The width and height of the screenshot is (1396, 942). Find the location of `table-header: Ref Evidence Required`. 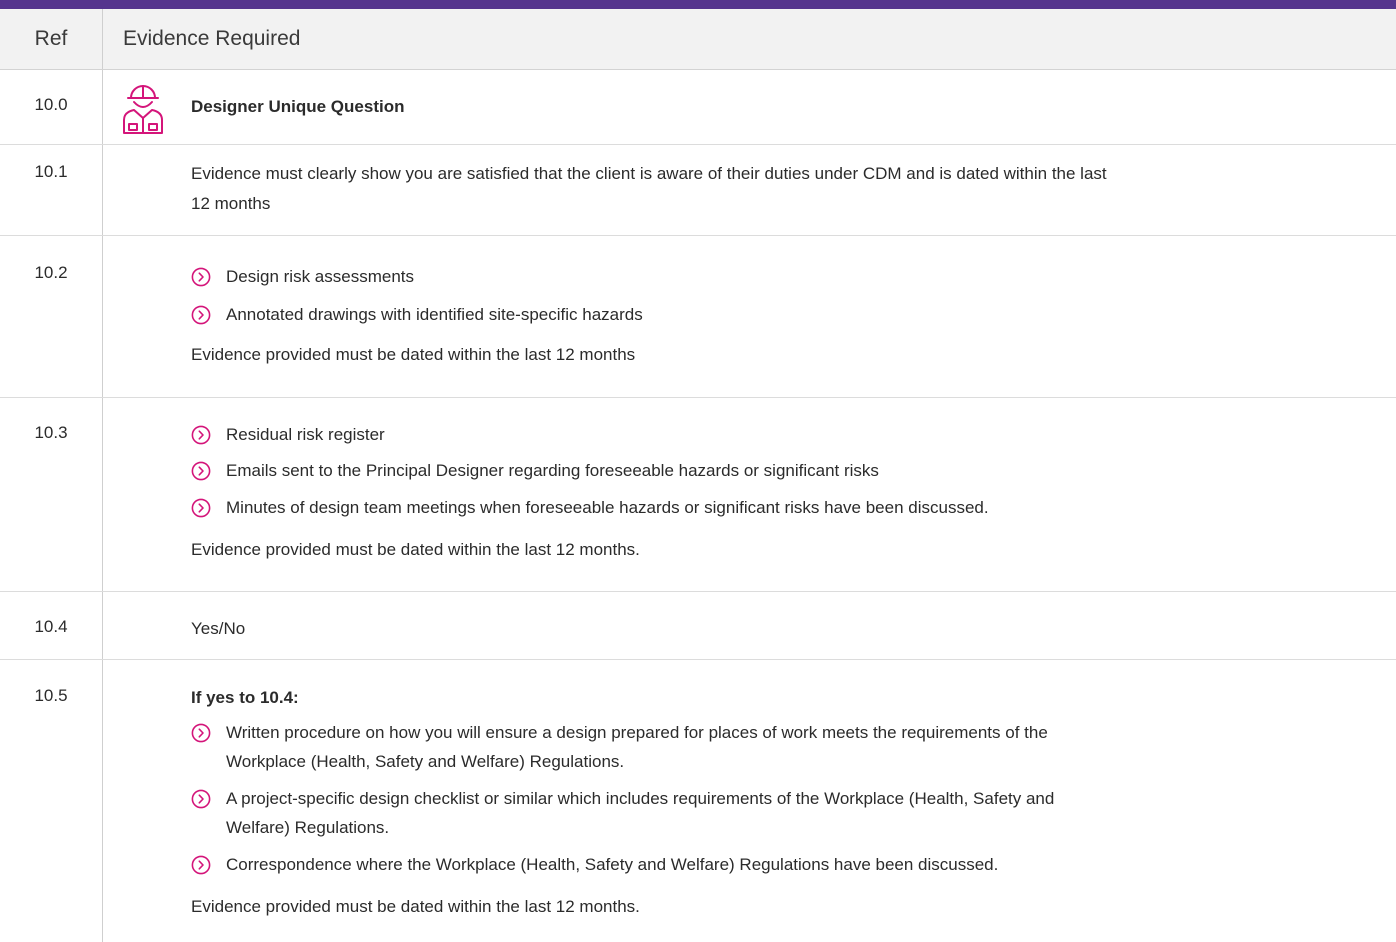

table-header: Ref Evidence Required is located at coordinates (698, 39).